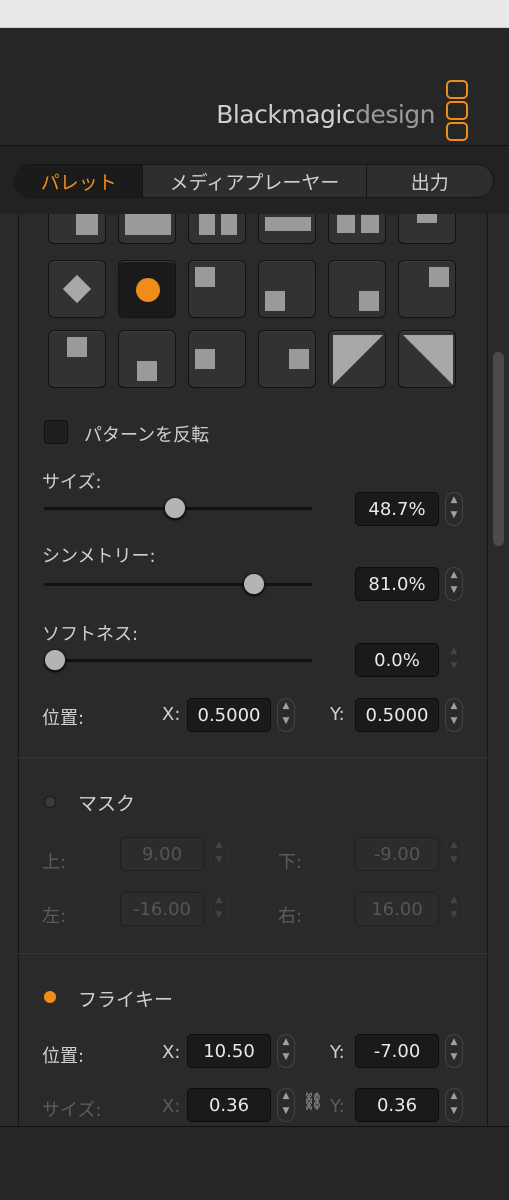 This screenshot has height=1200, width=509. I want to click on mask-toggle-icon, so click(50, 802).